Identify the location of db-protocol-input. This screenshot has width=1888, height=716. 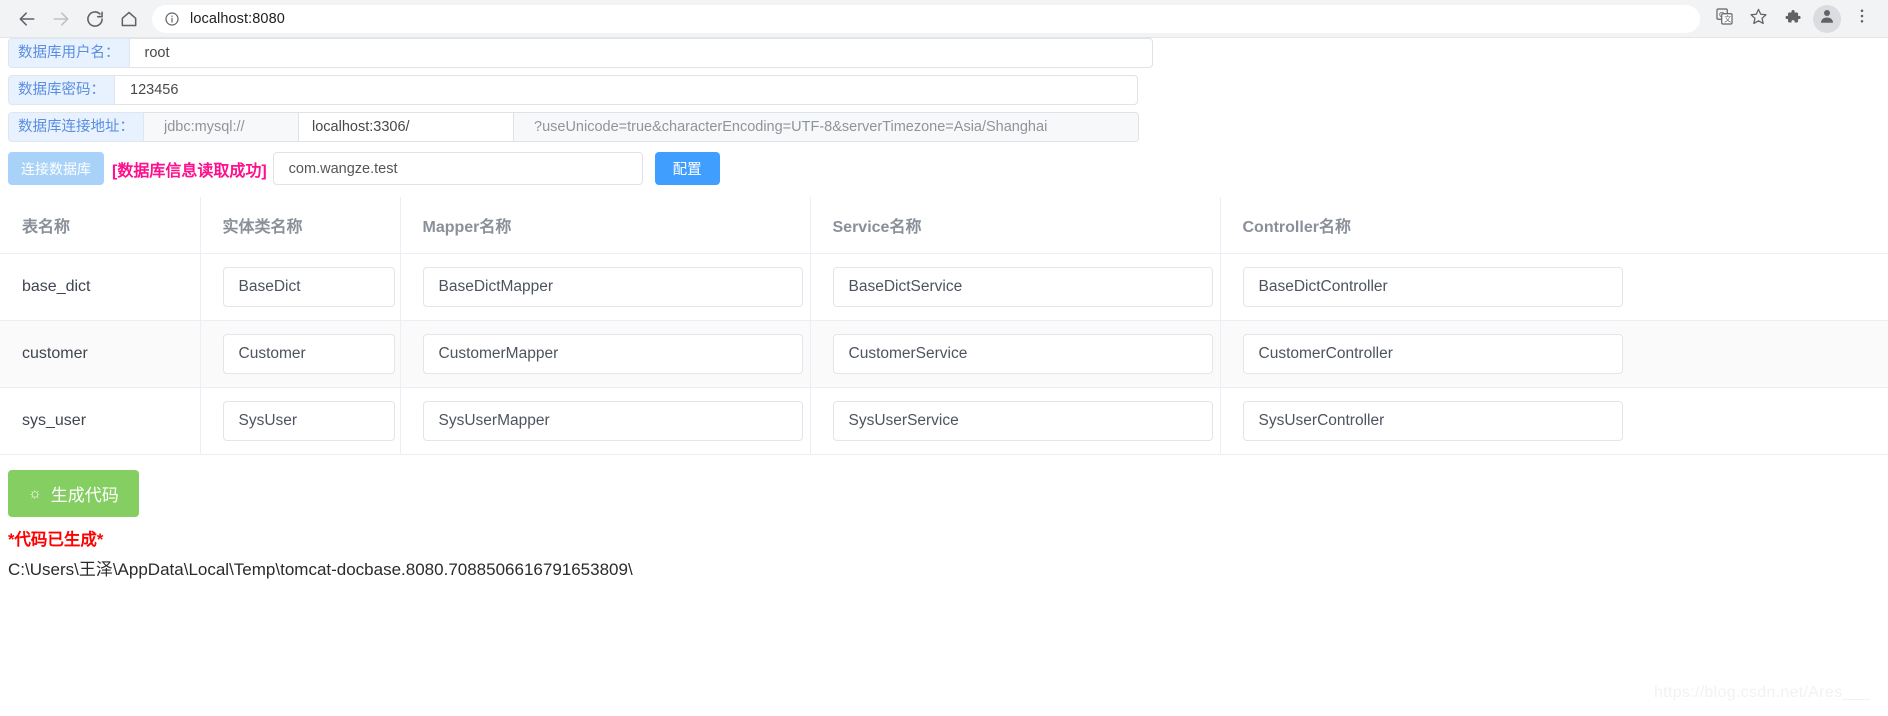
(221, 127).